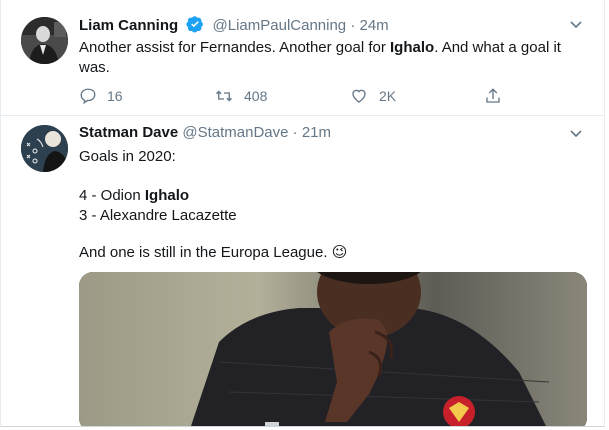 The height and width of the screenshot is (430, 609). I want to click on timestamp: 24m, so click(374, 25).